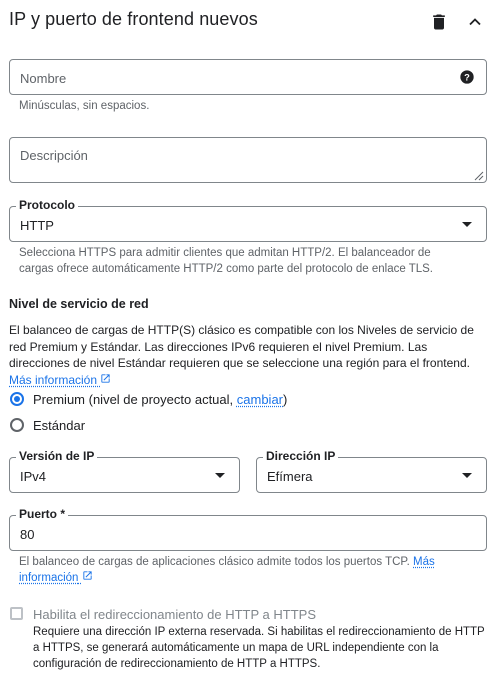 The width and height of the screenshot is (493, 678). I want to click on description-placeholder: Descripción, so click(54, 155).